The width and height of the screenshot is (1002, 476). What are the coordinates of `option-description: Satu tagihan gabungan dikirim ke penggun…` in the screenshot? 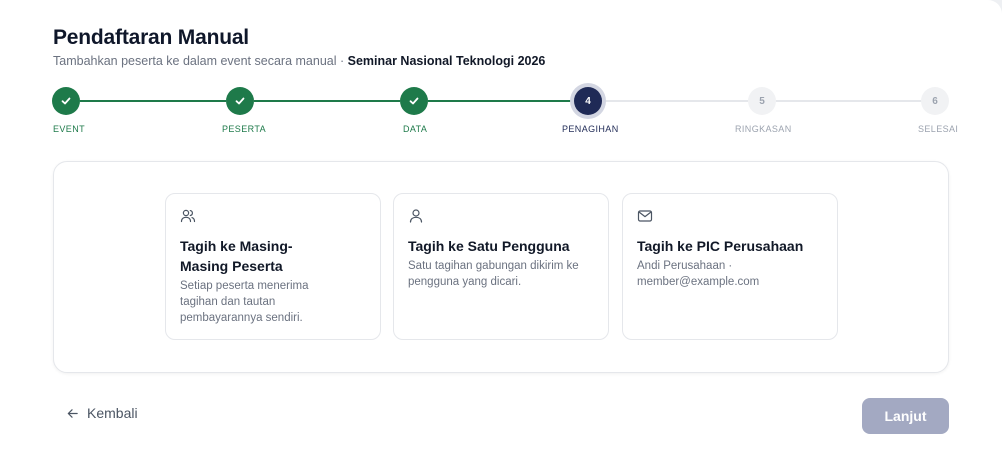 It's located at (493, 274).